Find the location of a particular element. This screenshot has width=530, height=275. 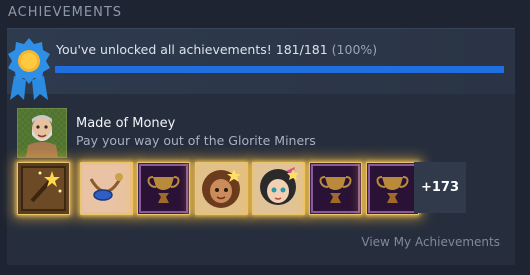

curly-haired-girl-portrait-icon is located at coordinates (221, 188).